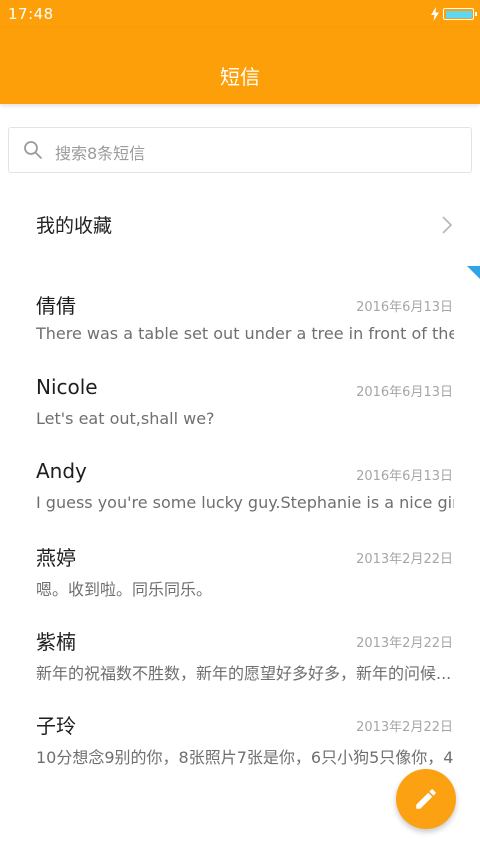 The width and height of the screenshot is (480, 853). I want to click on status-time: 17:48, so click(31, 14).